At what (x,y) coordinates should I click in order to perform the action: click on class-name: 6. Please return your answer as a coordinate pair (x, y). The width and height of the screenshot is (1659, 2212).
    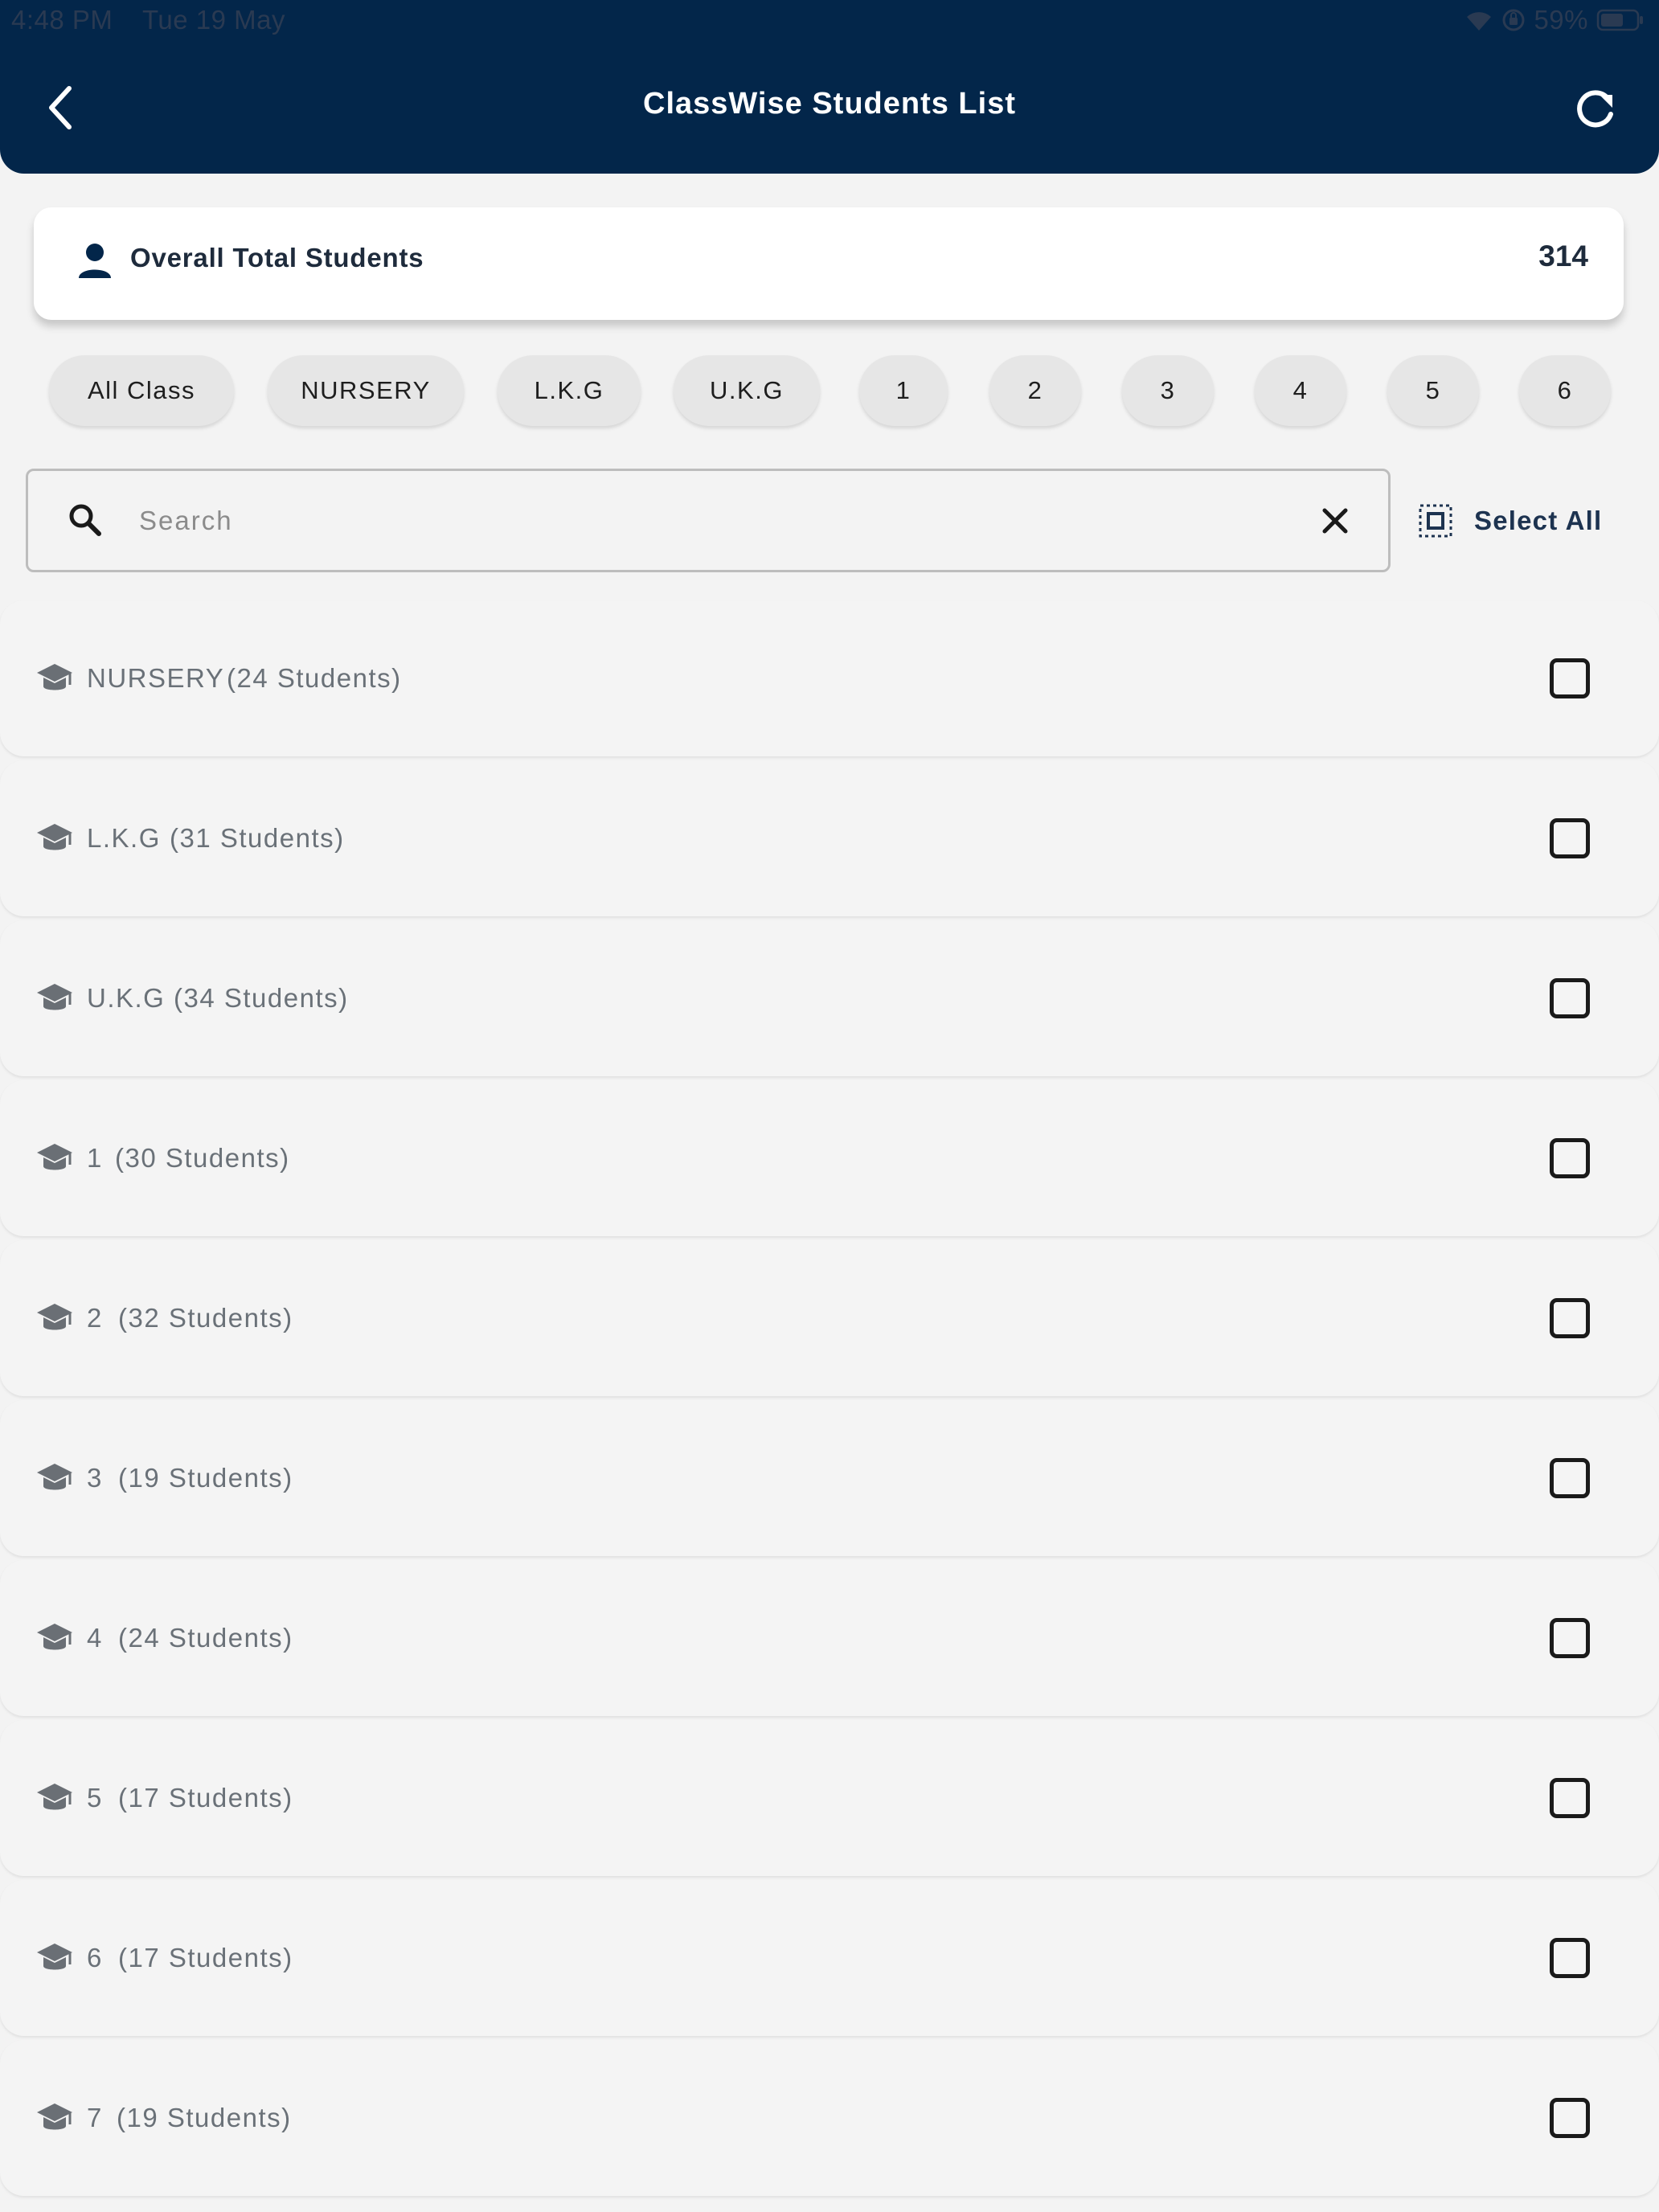
    Looking at the image, I should click on (95, 1958).